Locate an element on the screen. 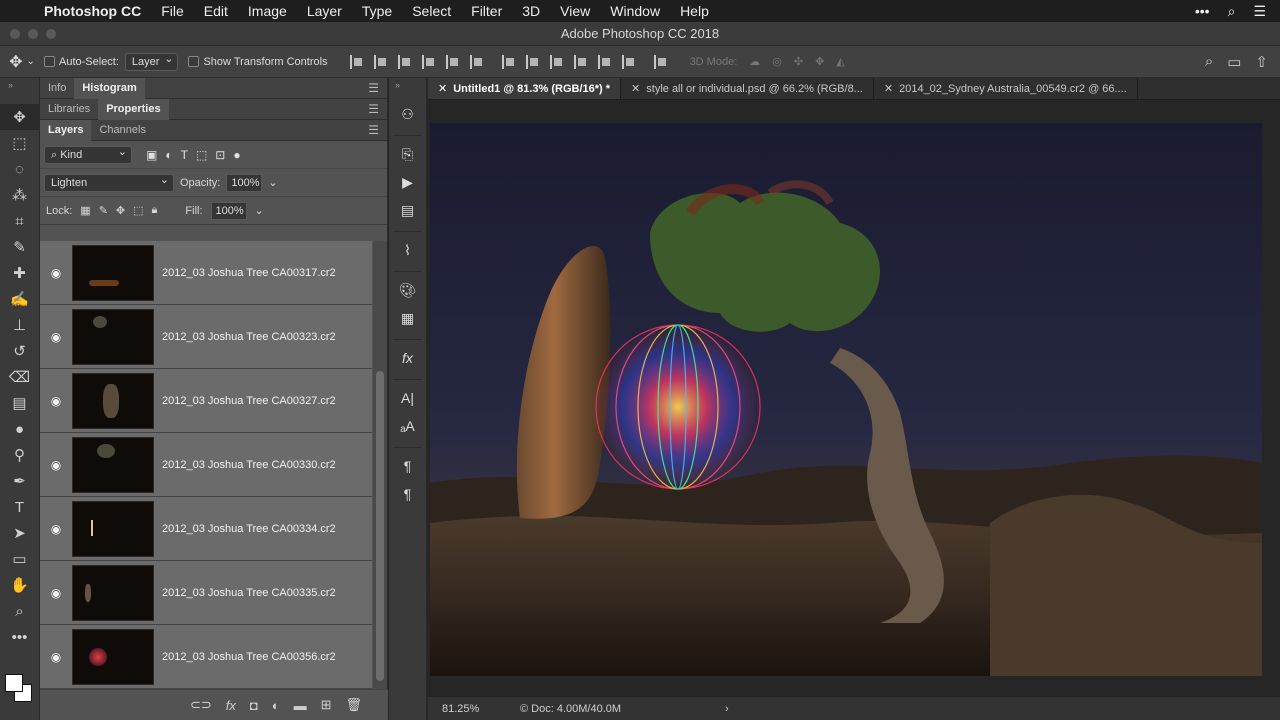  close-icon: ✕ is located at coordinates (635, 89).